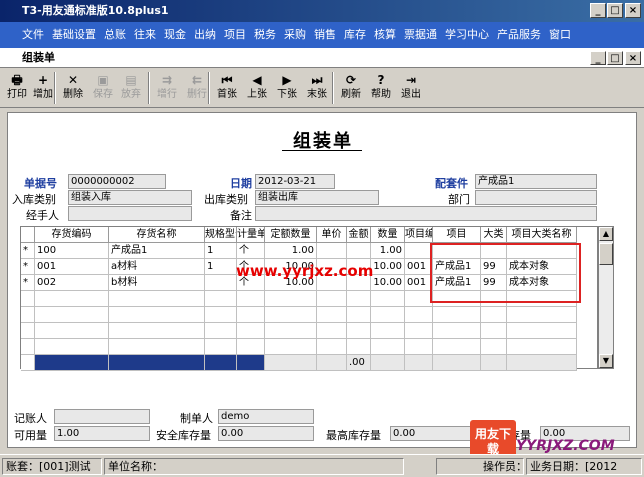 The height and width of the screenshot is (477, 644). Describe the element at coordinates (251, 235) in the screenshot. I see `grid-header: 计量单位` at that location.